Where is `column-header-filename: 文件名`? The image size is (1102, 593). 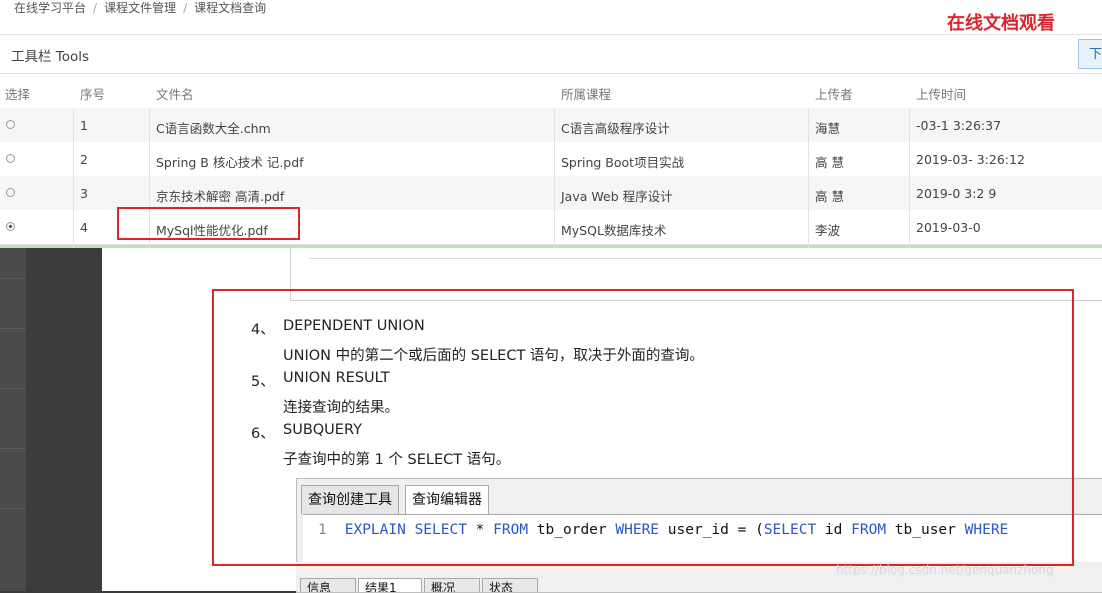
column-header-filename: 文件名 is located at coordinates (175, 93).